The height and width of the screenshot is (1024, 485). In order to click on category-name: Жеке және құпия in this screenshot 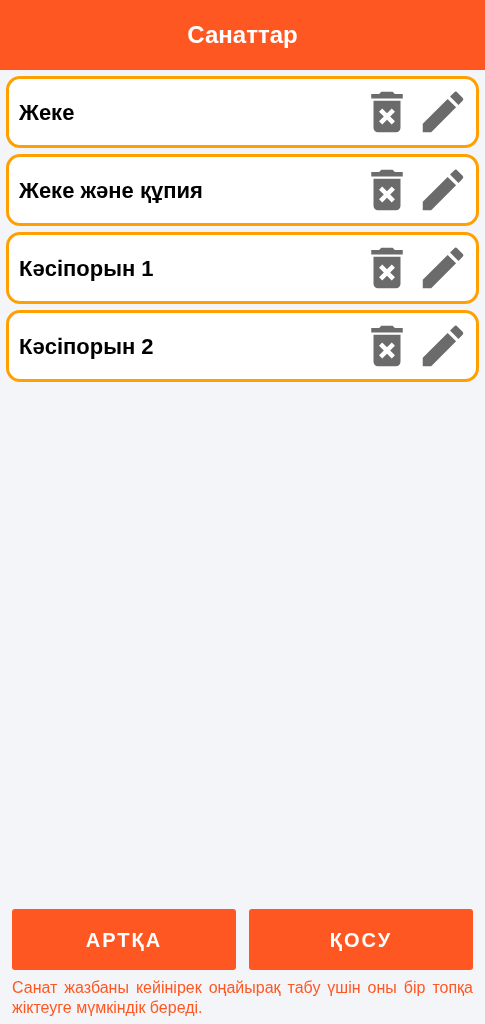, I will do `click(111, 190)`.